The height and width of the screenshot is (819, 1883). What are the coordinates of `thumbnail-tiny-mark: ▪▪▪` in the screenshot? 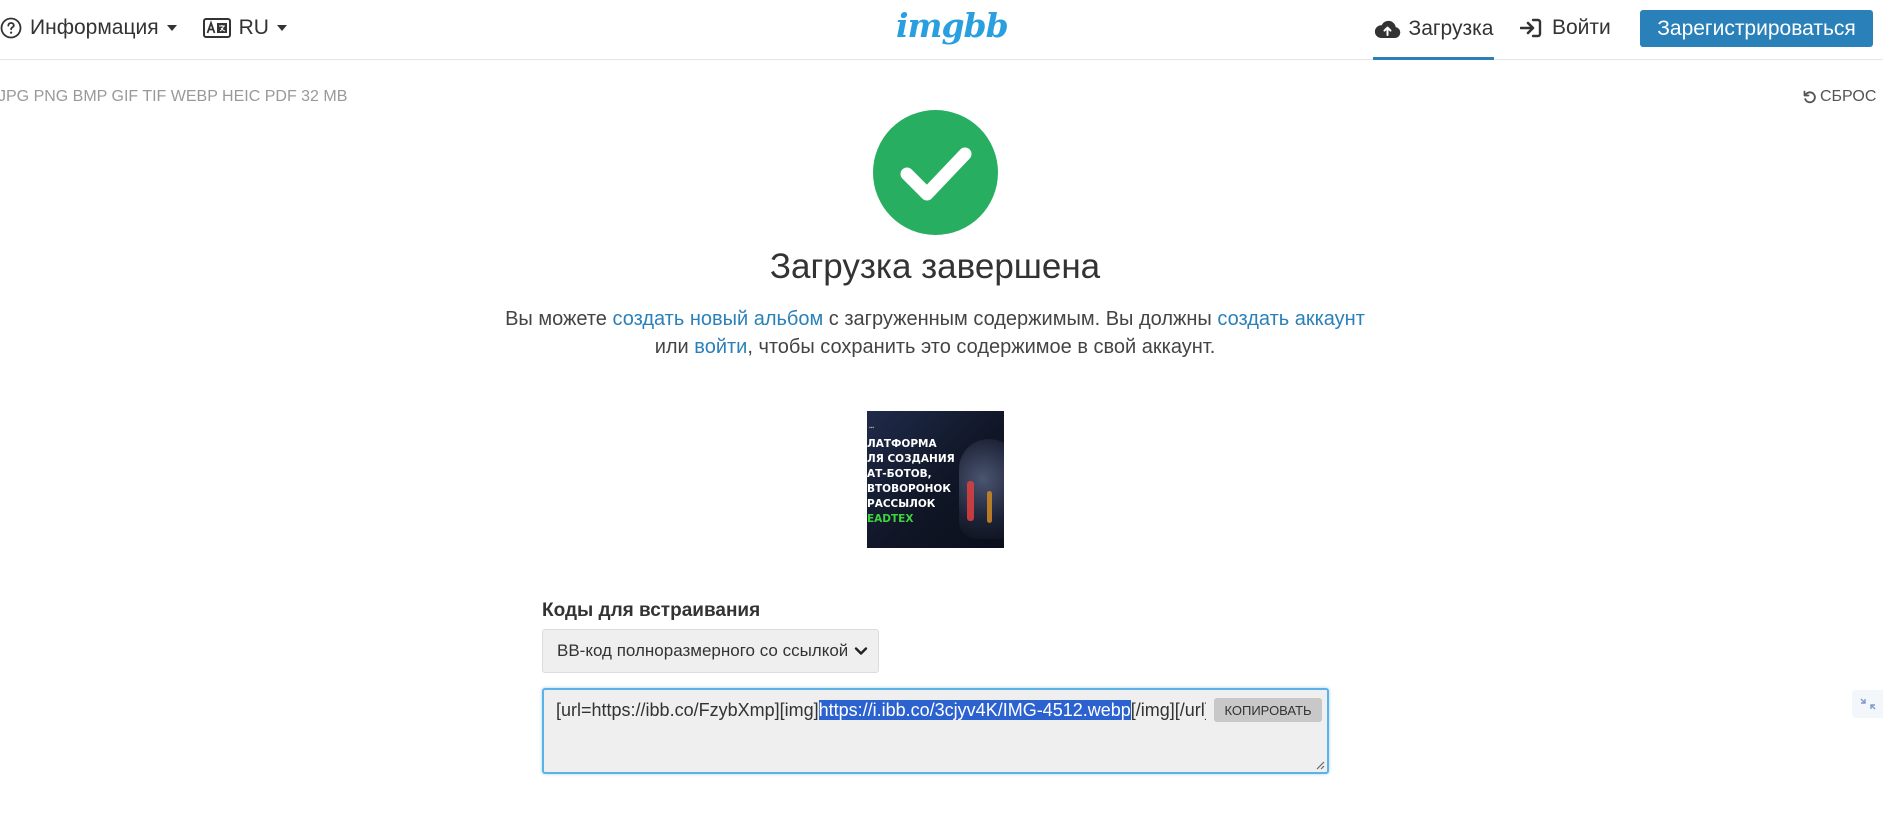 It's located at (872, 428).